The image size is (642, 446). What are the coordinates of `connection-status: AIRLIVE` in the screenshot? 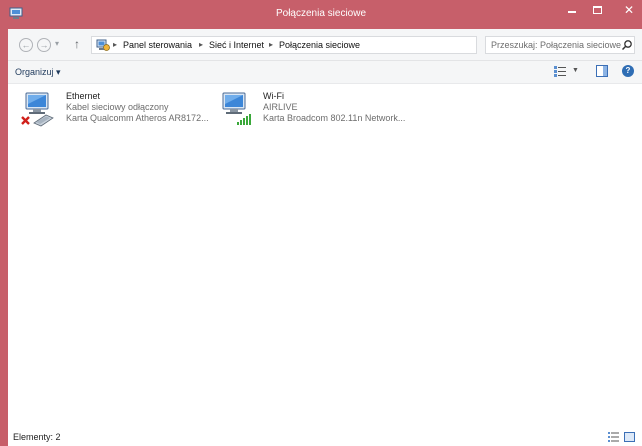 It's located at (280, 107).